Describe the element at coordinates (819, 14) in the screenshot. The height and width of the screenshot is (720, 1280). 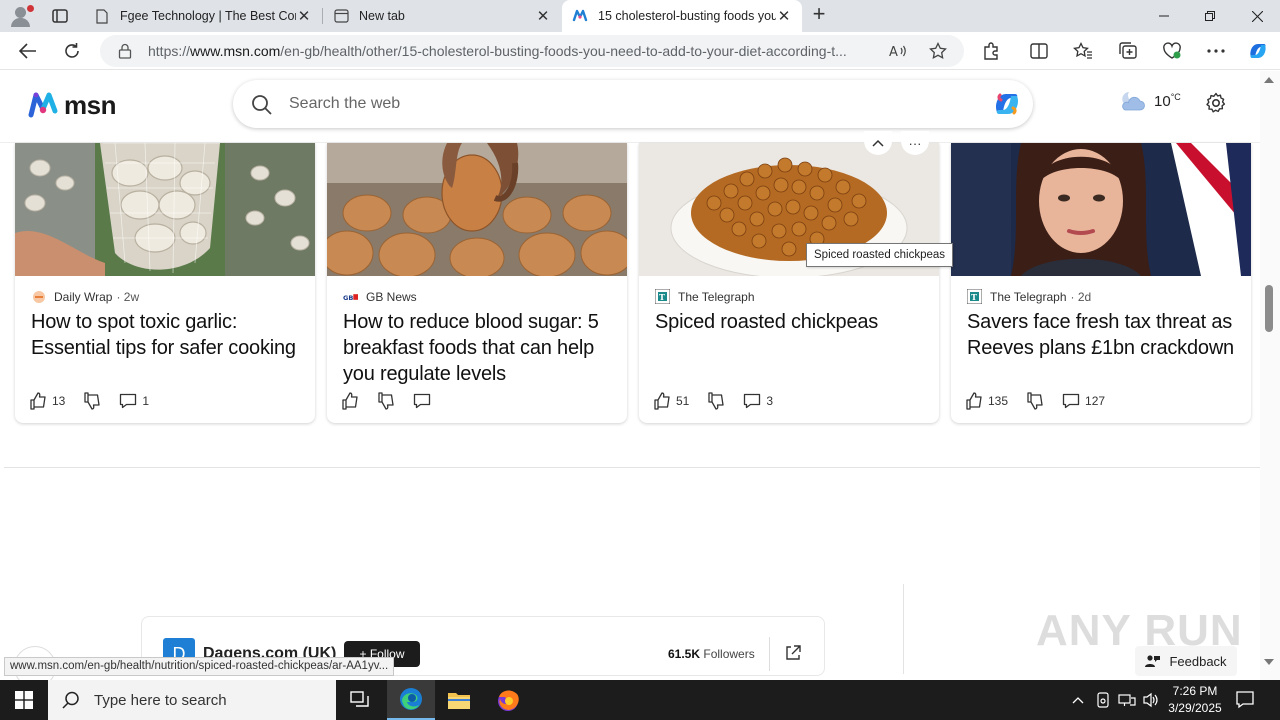
I see `new-tab-button: +` at that location.